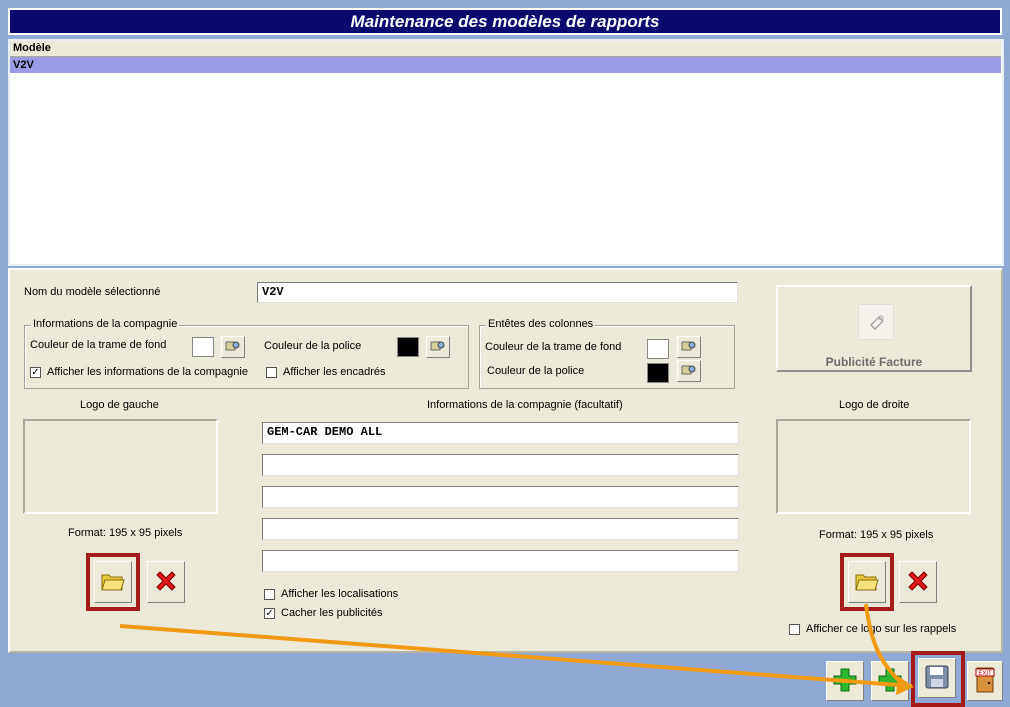  I want to click on exit-button: EXIT, so click(985, 681).